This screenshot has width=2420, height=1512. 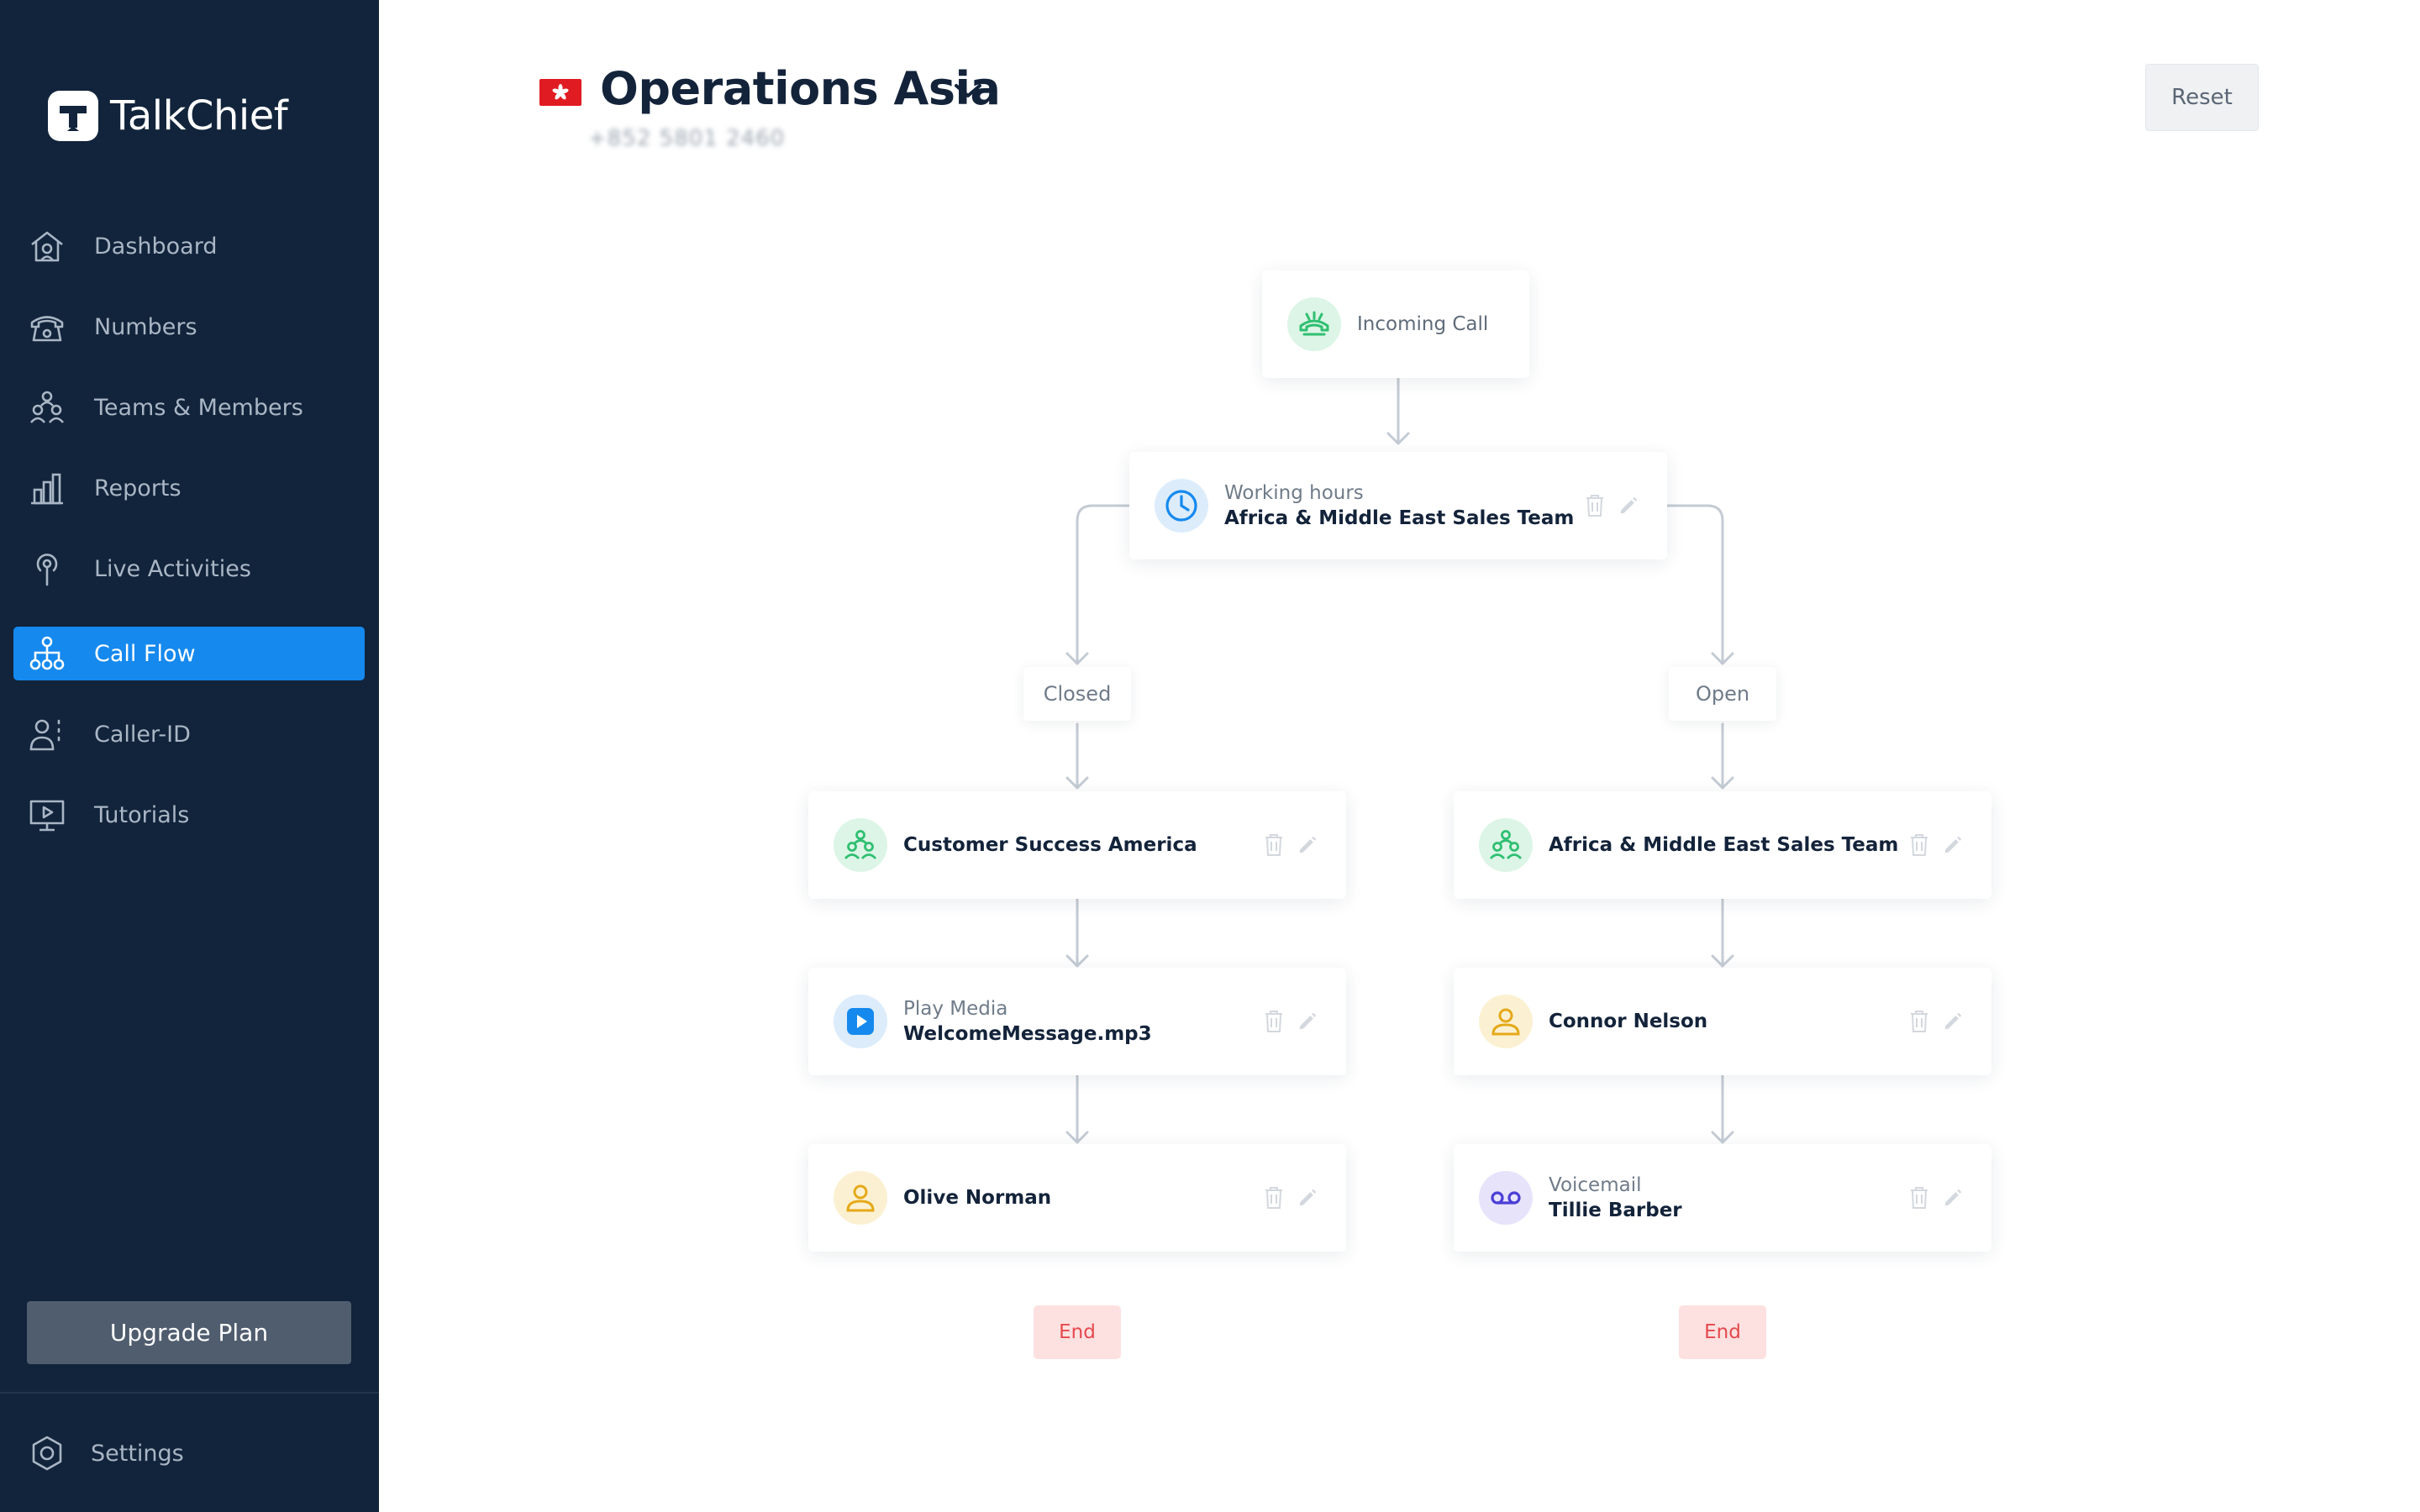 I want to click on node-label: Incoming Call, so click(x=1423, y=324).